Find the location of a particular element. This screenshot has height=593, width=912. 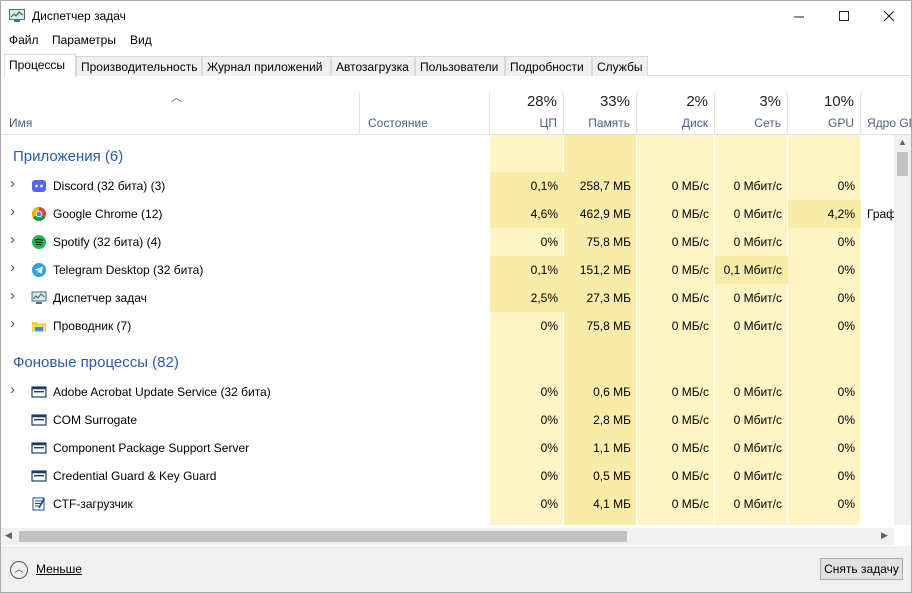

minimize-button is located at coordinates (799, 16).